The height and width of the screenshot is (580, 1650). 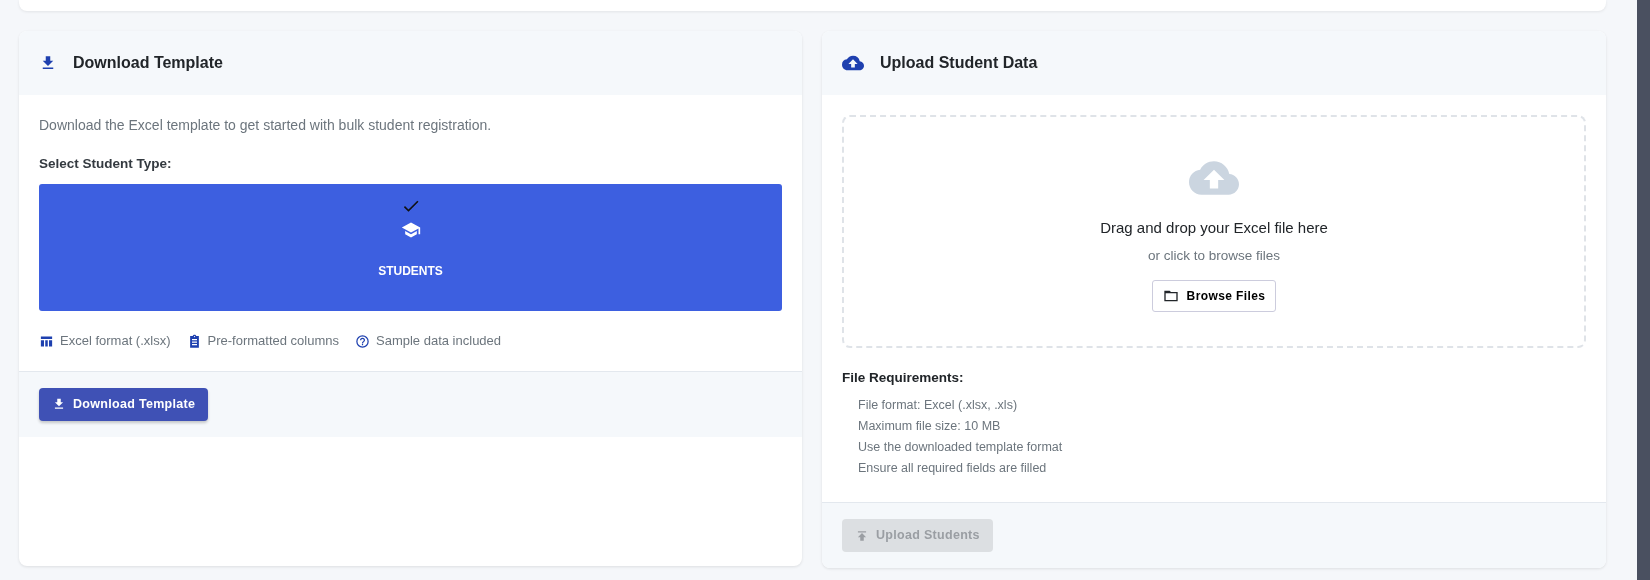 I want to click on feature-text: Sample data included, so click(x=439, y=341).